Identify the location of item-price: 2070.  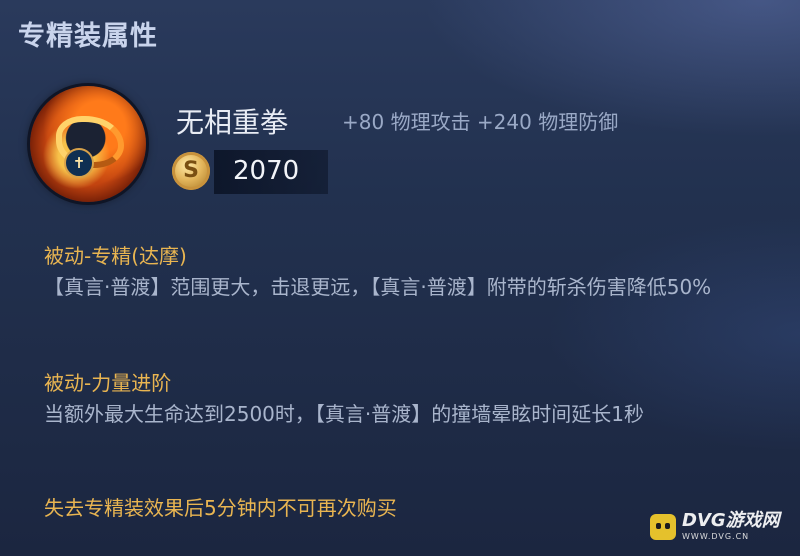
(266, 171).